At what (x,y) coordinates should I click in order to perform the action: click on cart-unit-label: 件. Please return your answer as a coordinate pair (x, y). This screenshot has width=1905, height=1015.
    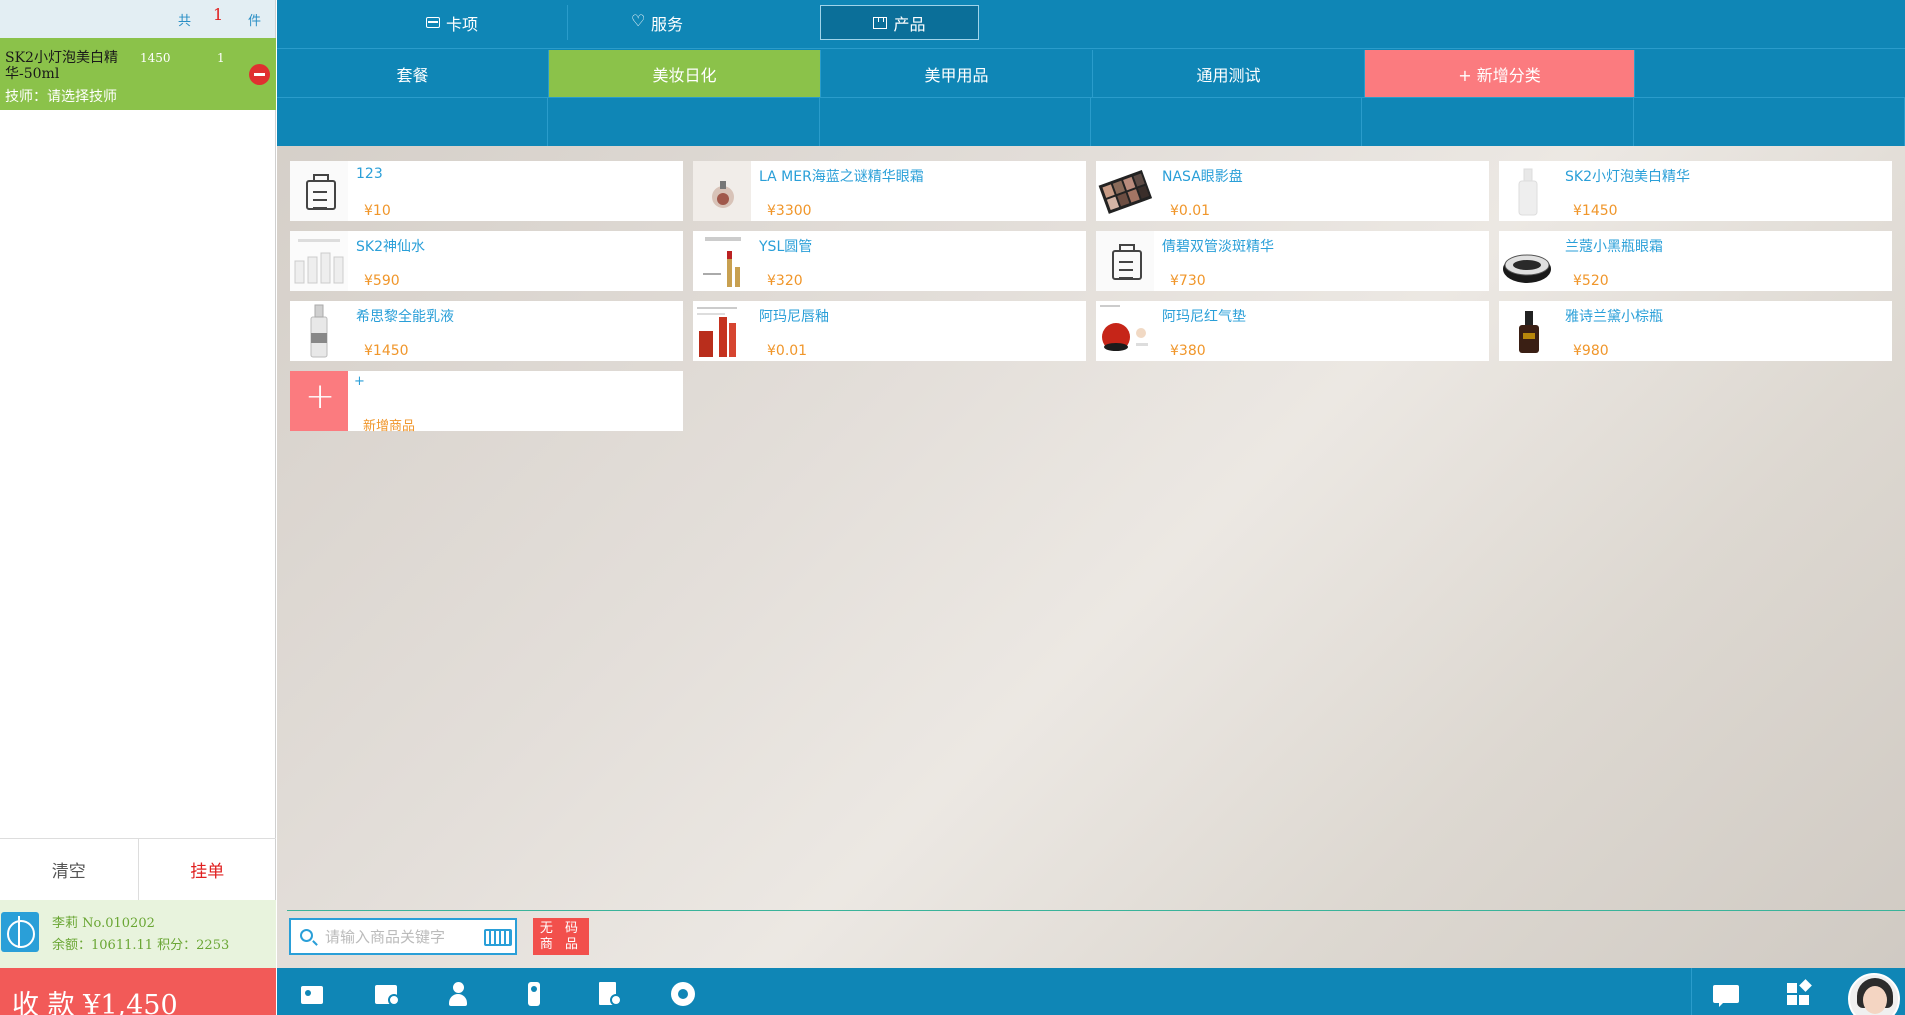
    Looking at the image, I should click on (255, 21).